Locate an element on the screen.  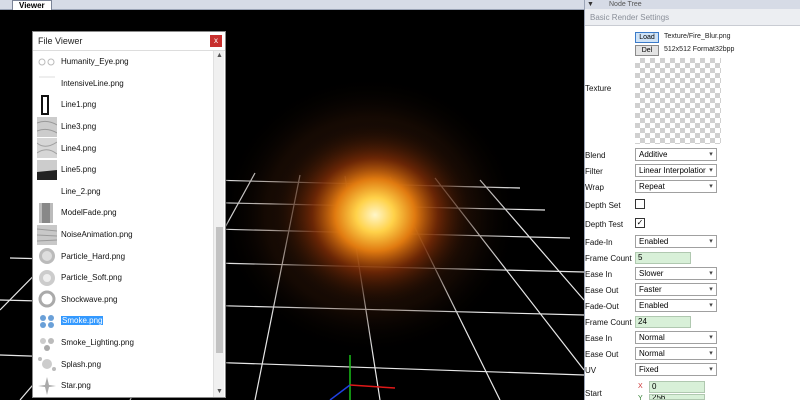
depth-test-checkbox: ✓ is located at coordinates (640, 223).